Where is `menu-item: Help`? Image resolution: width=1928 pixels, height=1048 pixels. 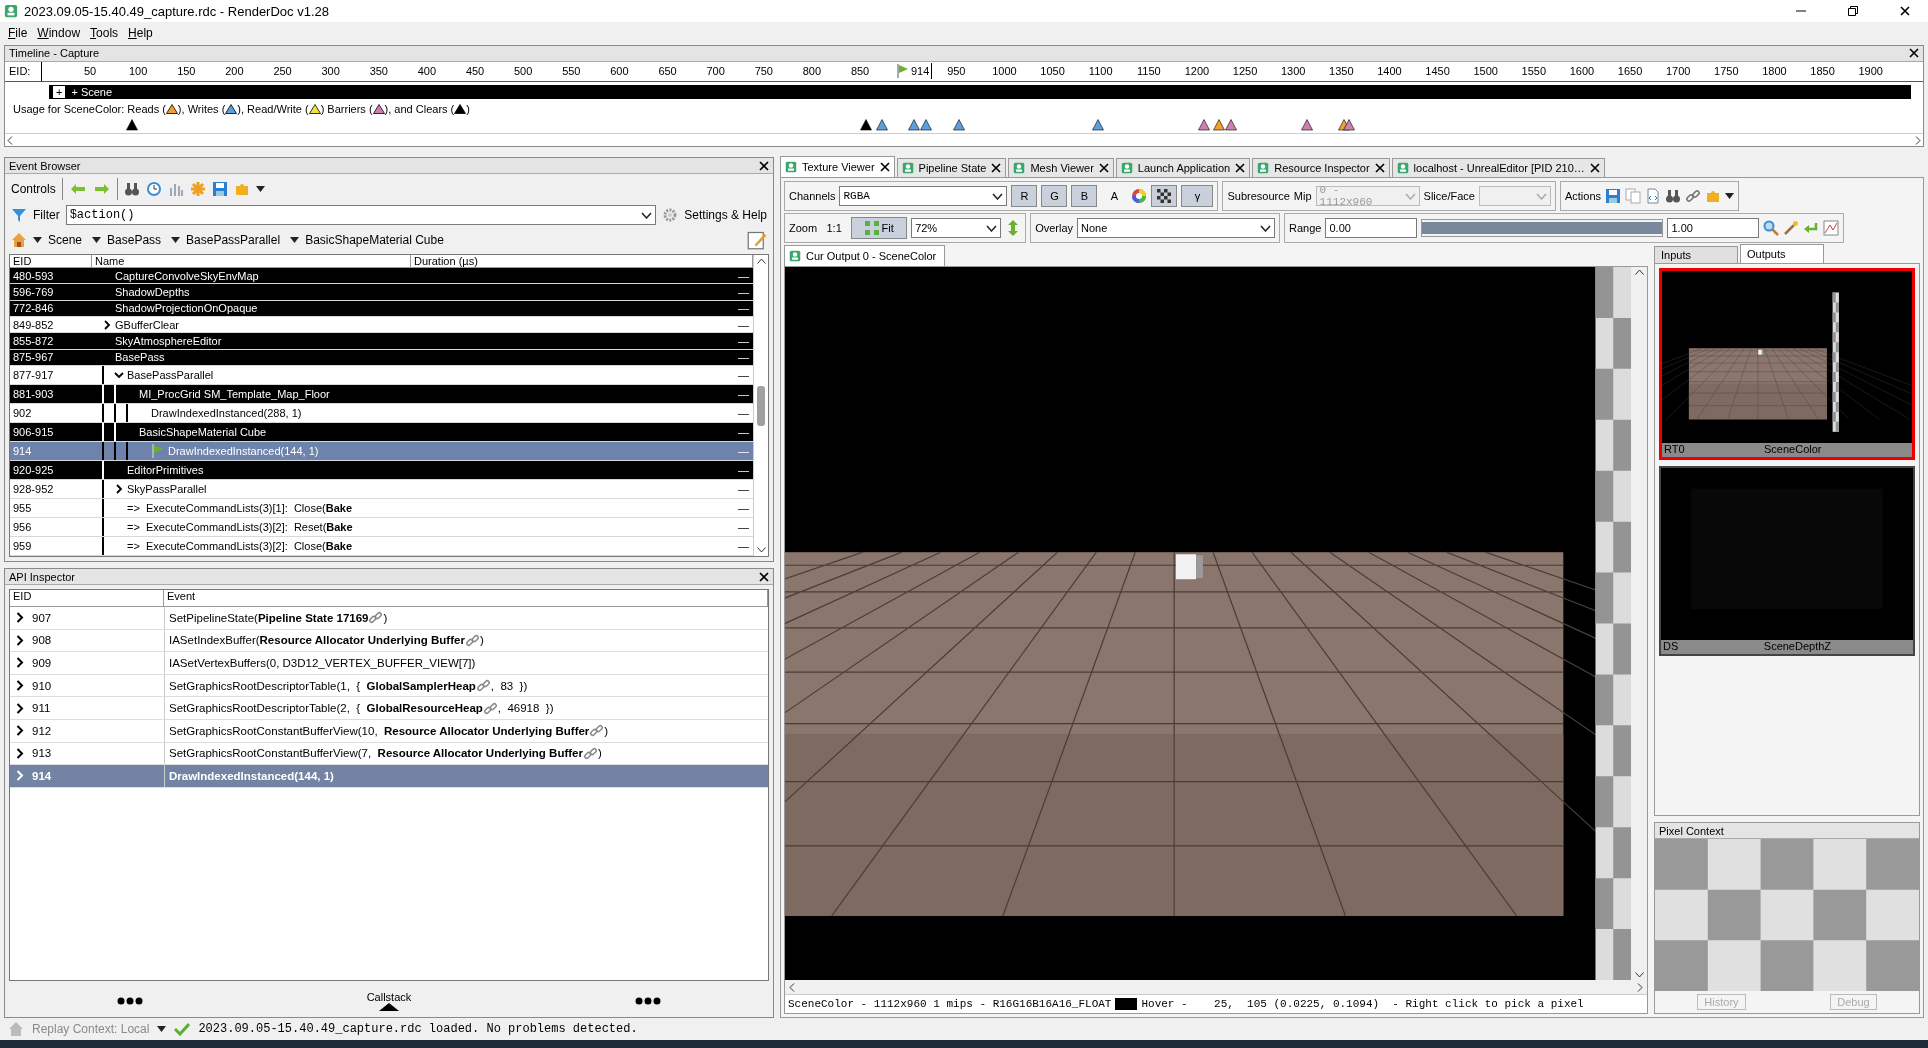
menu-item: Help is located at coordinates (140, 32).